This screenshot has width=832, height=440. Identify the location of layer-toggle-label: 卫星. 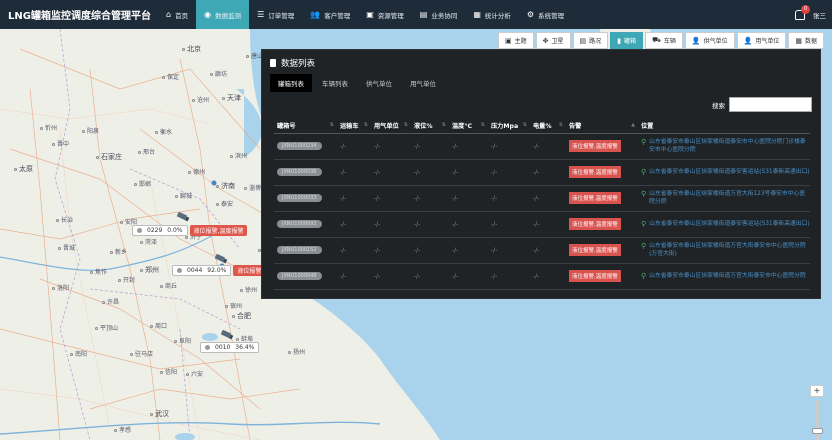
(557, 41).